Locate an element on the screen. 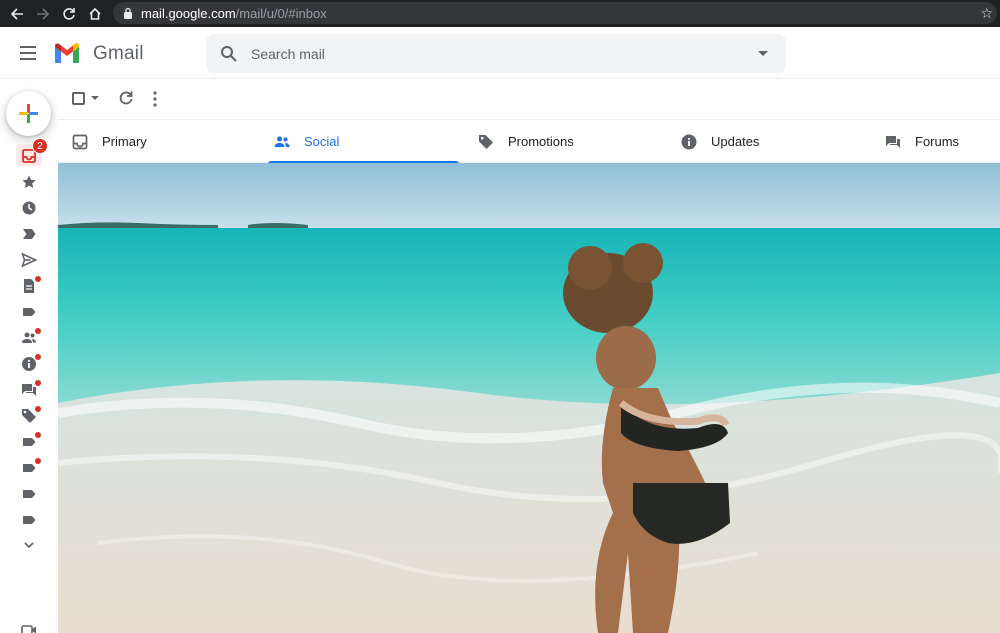 The height and width of the screenshot is (633, 1000). starred-nav-item is located at coordinates (29, 182).